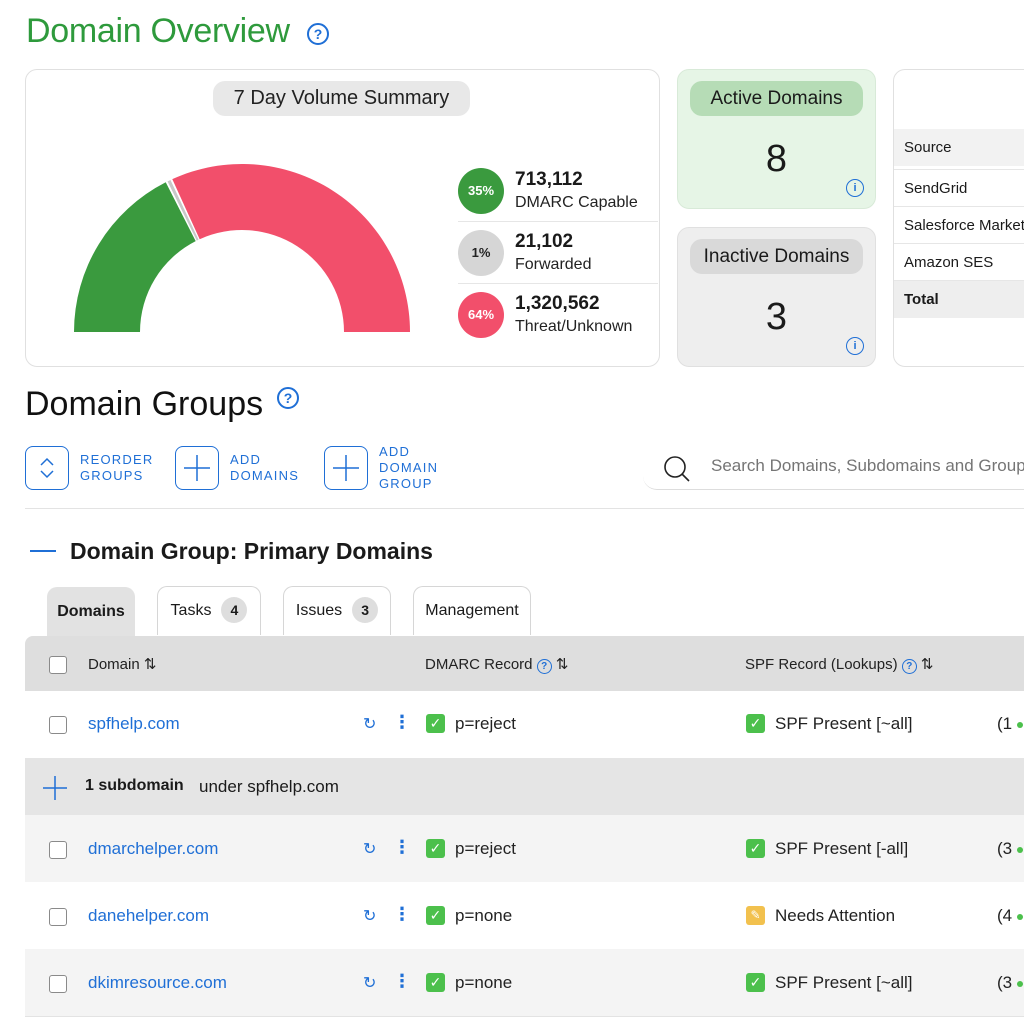  What do you see at coordinates (406, 483) in the screenshot?
I see `label-line: GROUP` at bounding box center [406, 483].